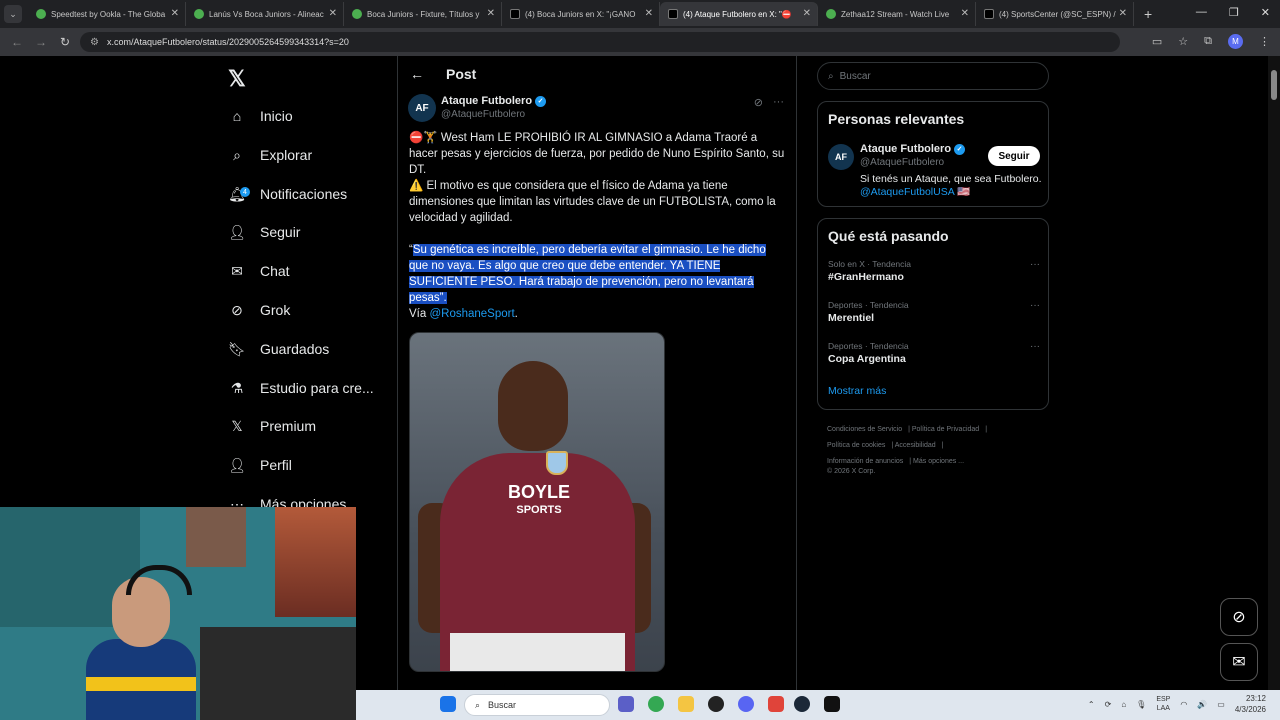 The width and height of the screenshot is (1280, 720). Describe the element at coordinates (841, 157) in the screenshot. I see `relevant-avatar: AF` at that location.